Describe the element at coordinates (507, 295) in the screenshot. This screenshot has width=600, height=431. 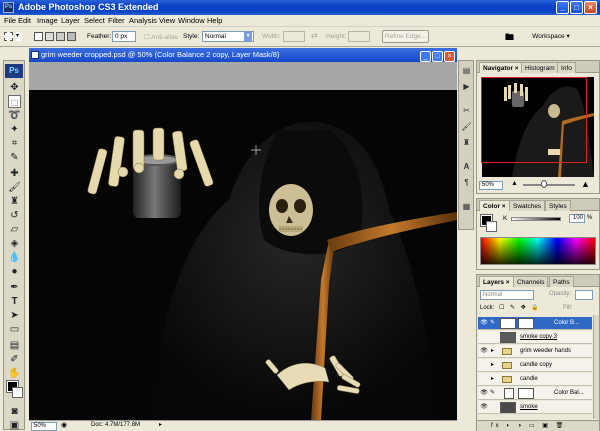
I see `blend-mode-select: Normal` at that location.